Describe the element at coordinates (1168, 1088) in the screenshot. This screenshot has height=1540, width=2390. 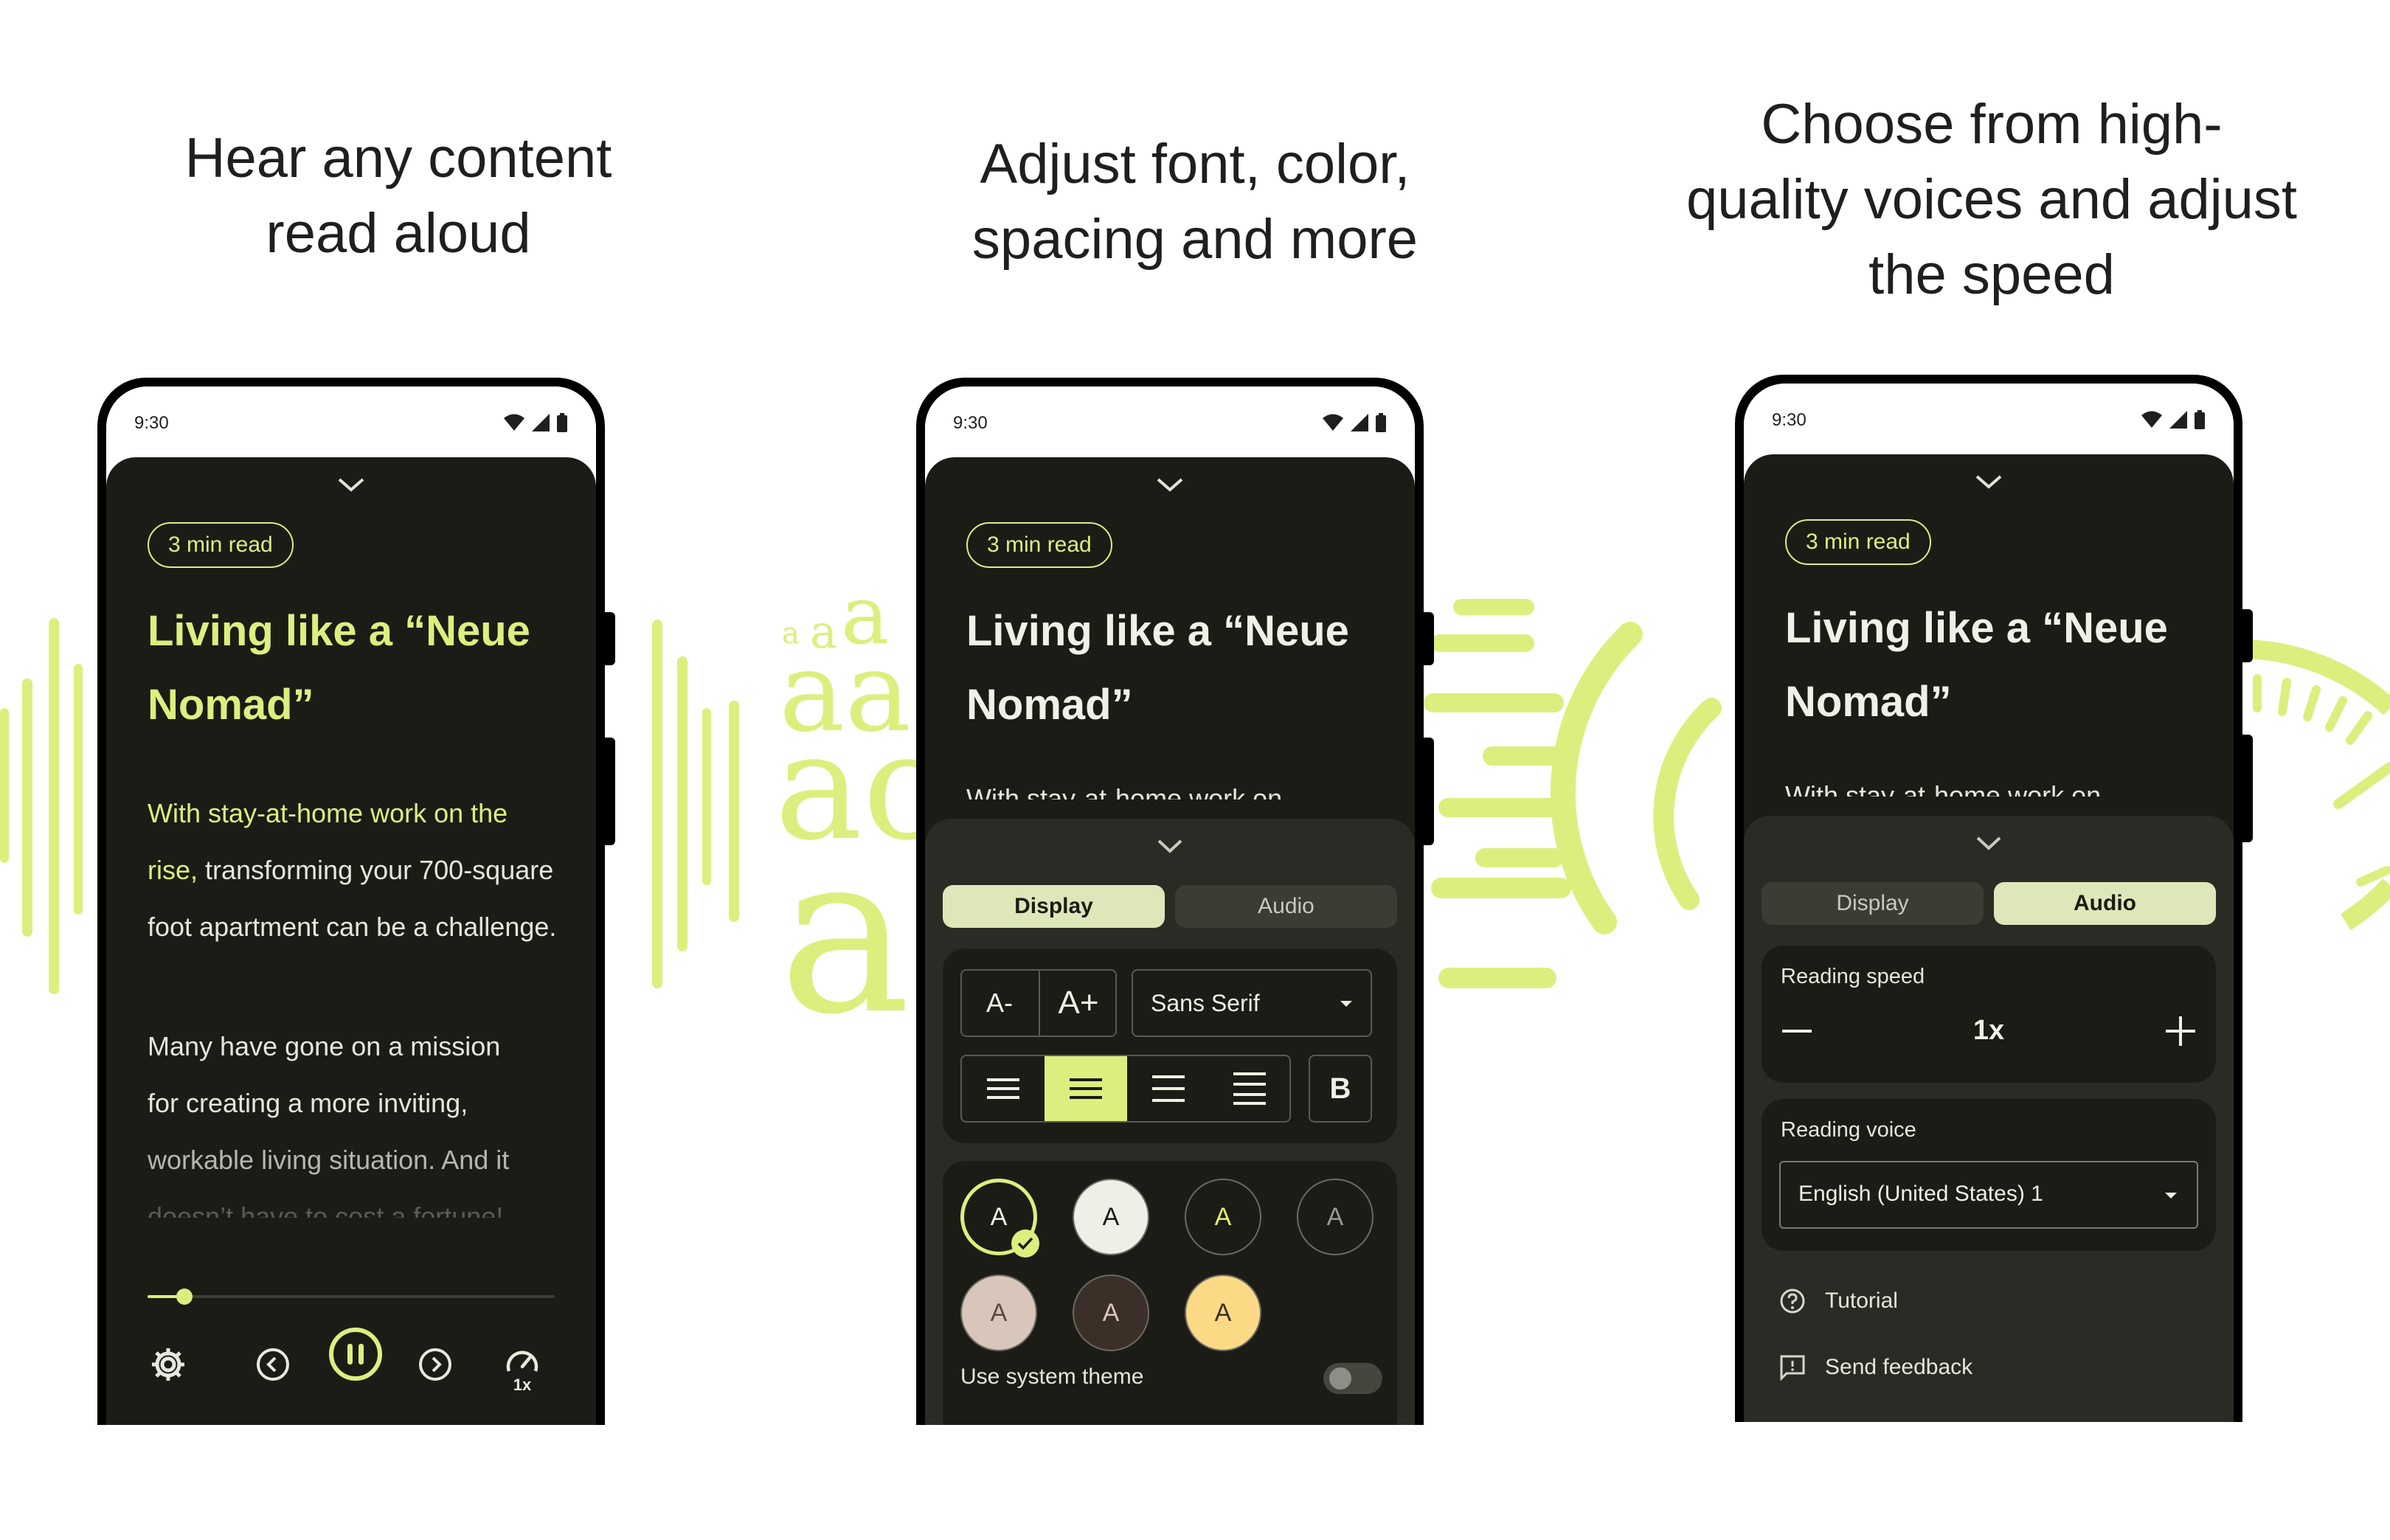
I see `line-spacing-icon` at that location.